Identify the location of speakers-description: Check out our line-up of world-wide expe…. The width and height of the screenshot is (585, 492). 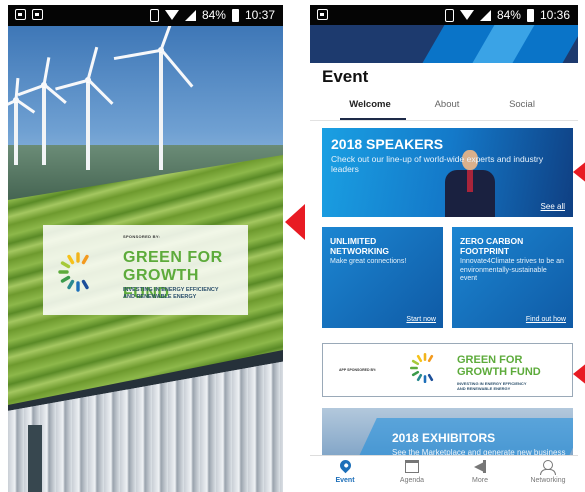
(437, 164).